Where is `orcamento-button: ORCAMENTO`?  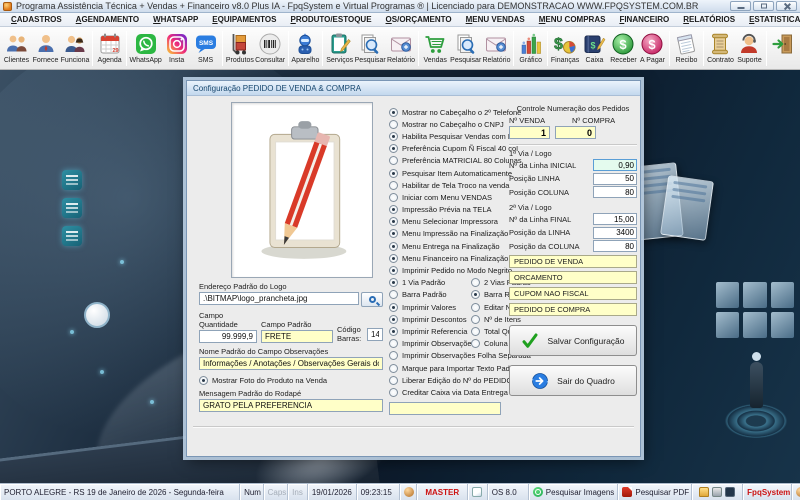 orcamento-button: ORCAMENTO is located at coordinates (573, 277).